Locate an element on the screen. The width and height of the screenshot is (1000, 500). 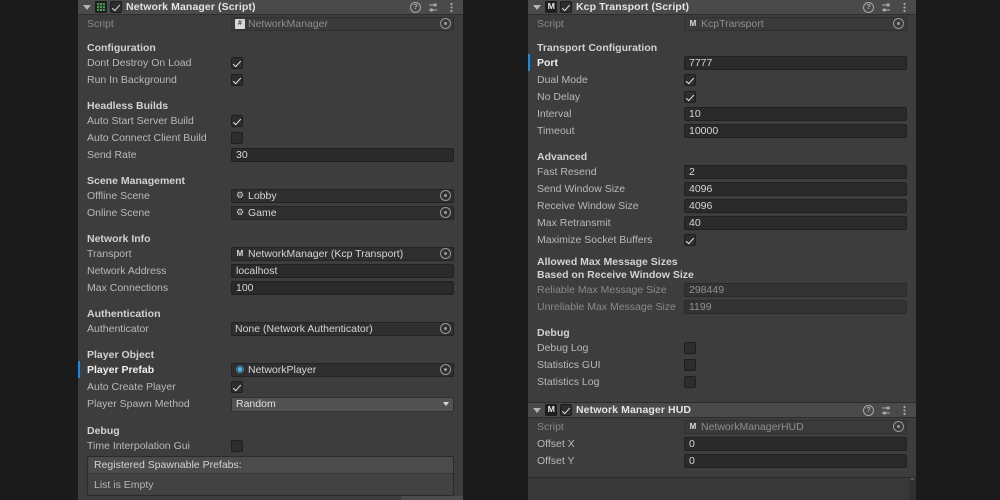
checkbox-dont-destroy-on-load is located at coordinates (237, 62).